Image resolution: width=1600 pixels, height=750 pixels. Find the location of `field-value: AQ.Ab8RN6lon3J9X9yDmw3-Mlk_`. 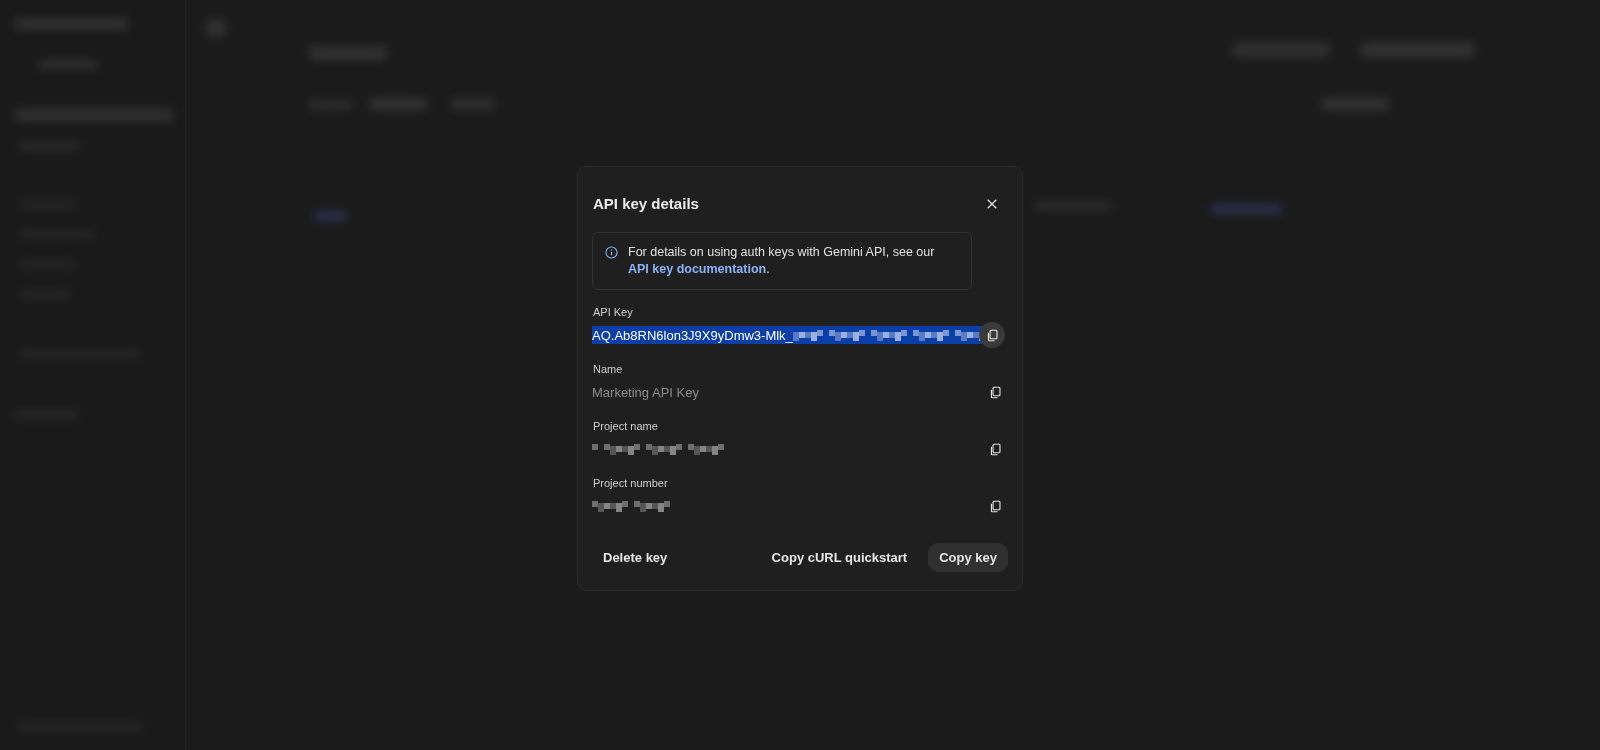

field-value: AQ.Ab8RN6lon3J9X9yDmw3-Mlk_ is located at coordinates (692, 335).